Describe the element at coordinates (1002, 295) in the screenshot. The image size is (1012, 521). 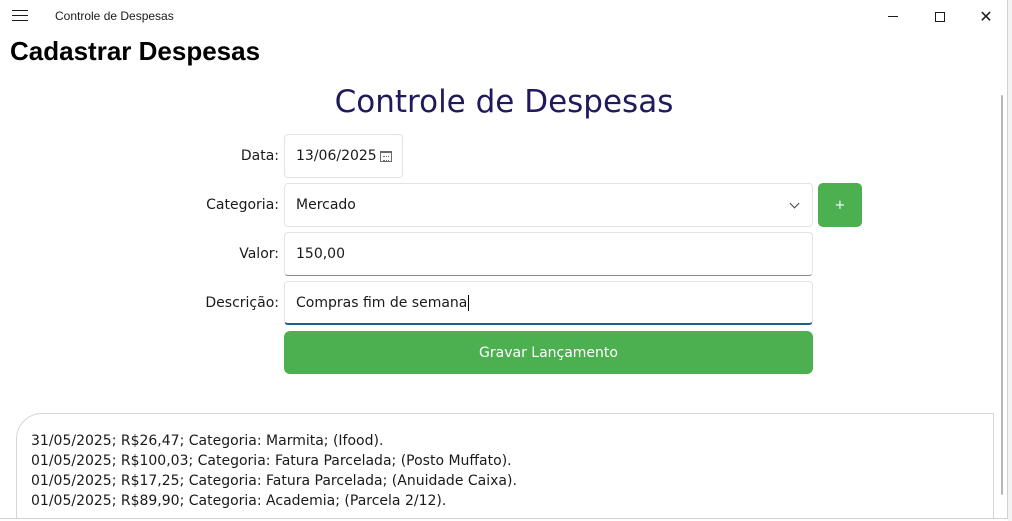
I see `vertical-scrollbar` at that location.